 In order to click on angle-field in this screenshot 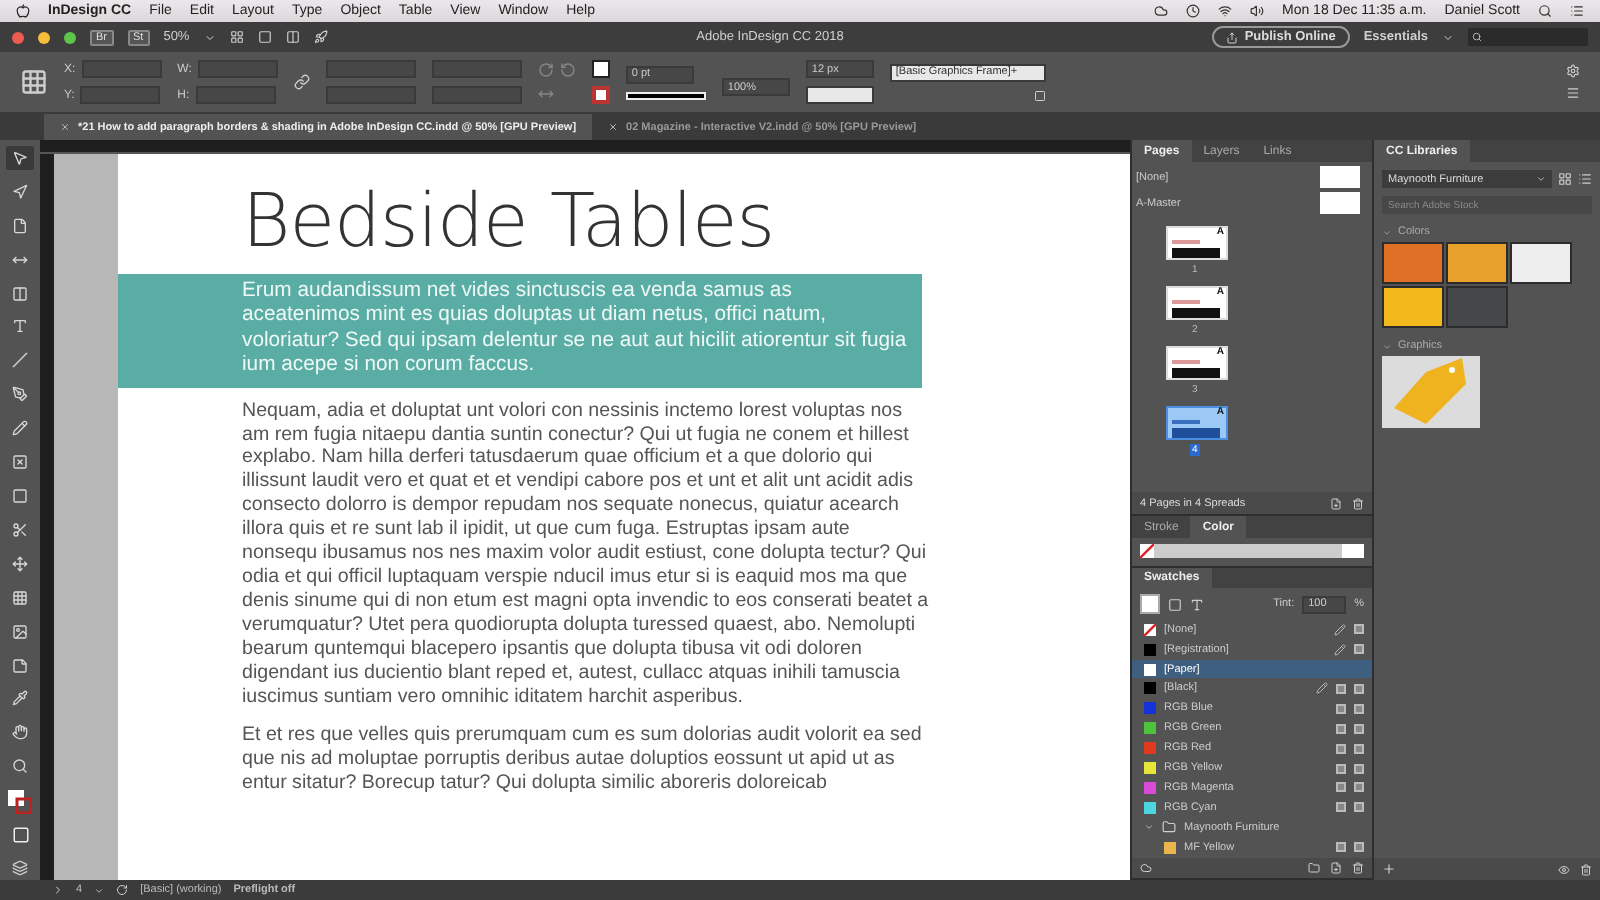, I will do `click(476, 69)`.